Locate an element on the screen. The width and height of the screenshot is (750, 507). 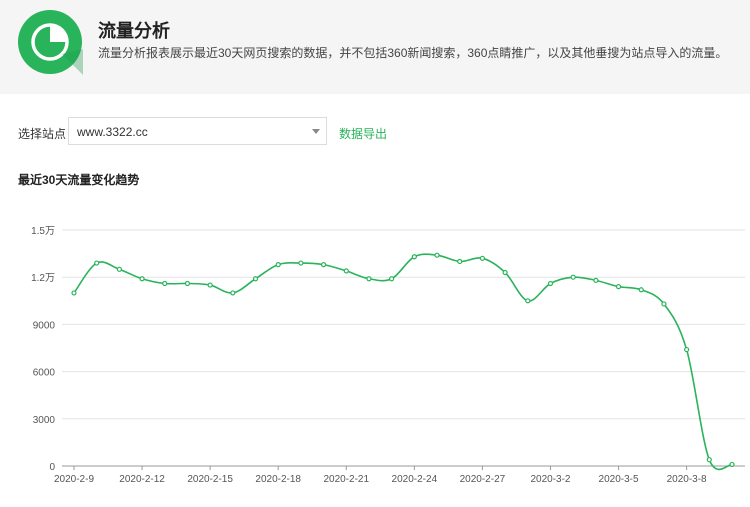
y-tick-label: 9000 is located at coordinates (44, 325).